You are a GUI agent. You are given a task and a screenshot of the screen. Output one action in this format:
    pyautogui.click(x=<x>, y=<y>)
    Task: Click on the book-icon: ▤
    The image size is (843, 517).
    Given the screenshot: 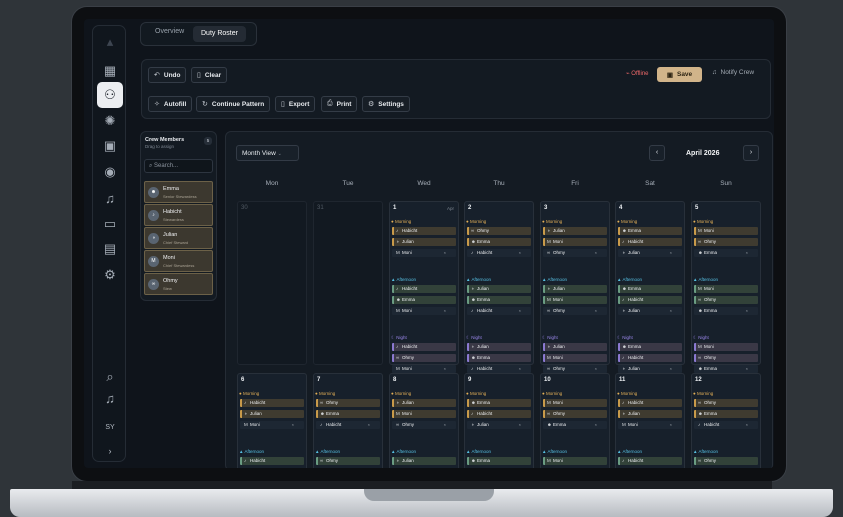 What is the action you would take?
    pyautogui.click(x=110, y=249)
    